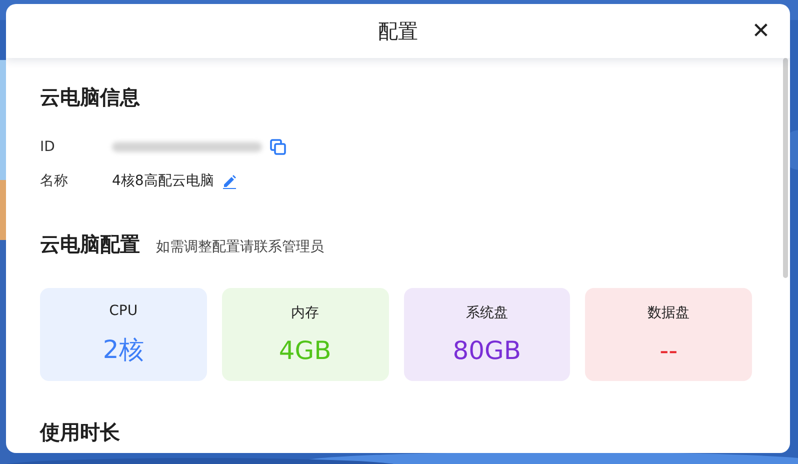 Image resolution: width=798 pixels, height=464 pixels. What do you see at coordinates (163, 181) in the screenshot?
I see `field-value: 4核8高配云电脑` at bounding box center [163, 181].